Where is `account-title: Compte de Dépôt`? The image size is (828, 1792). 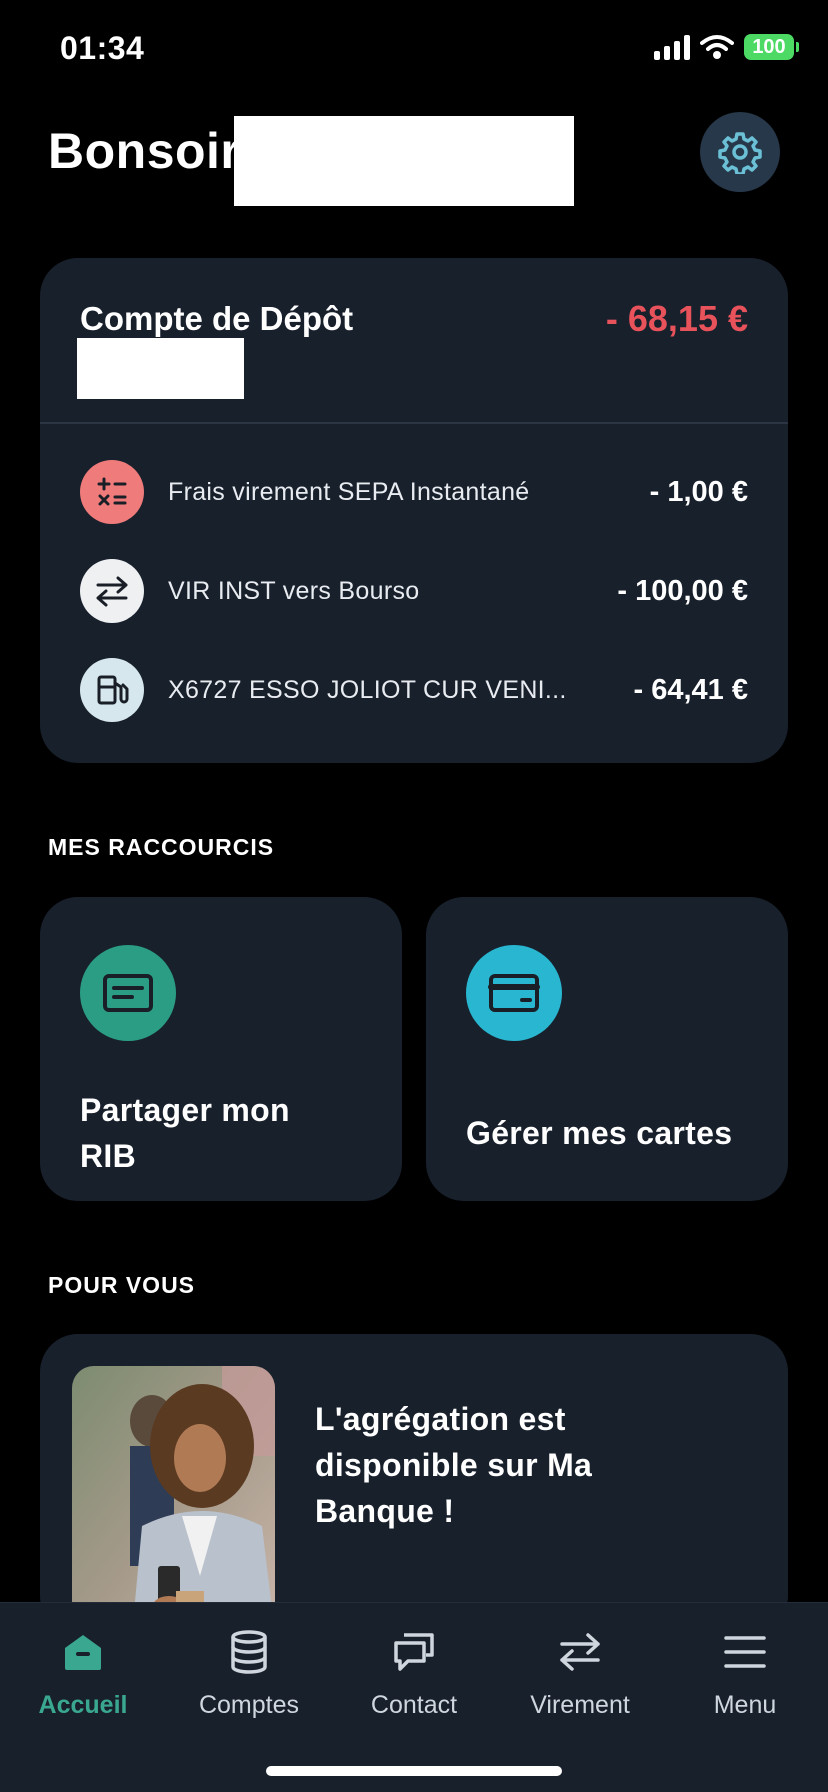
account-title: Compte de Dépôt is located at coordinates (217, 318).